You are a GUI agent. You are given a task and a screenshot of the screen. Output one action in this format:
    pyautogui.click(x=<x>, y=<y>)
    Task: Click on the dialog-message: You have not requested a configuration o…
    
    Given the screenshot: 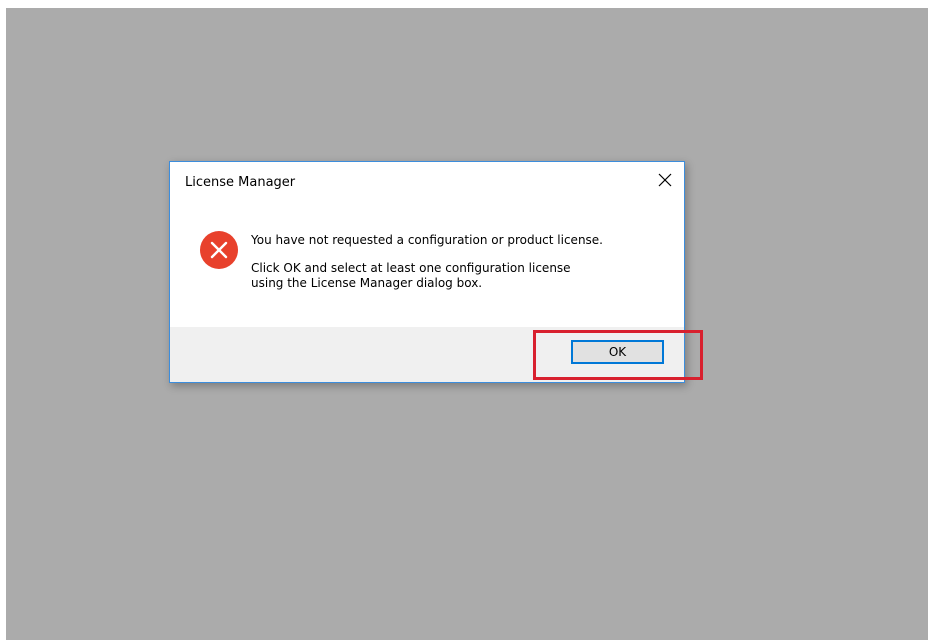 What is the action you would take?
    pyautogui.click(x=461, y=262)
    